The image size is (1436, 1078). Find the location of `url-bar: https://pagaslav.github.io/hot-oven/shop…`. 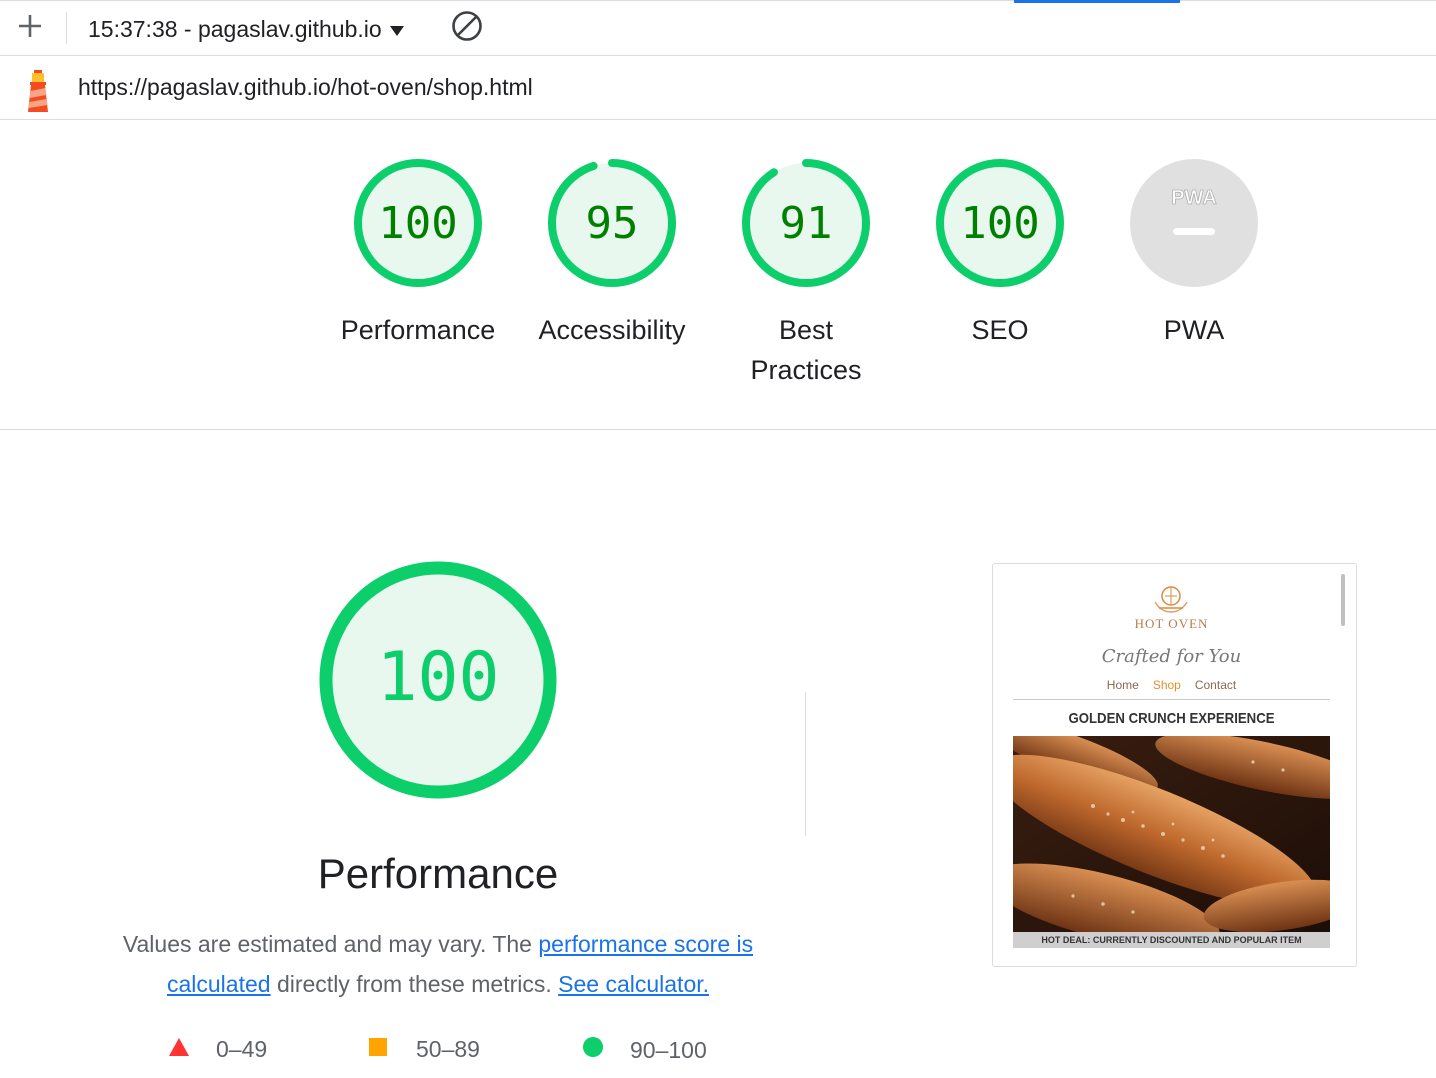

url-bar: https://pagaslav.github.io/hot-oven/shop… is located at coordinates (718, 88).